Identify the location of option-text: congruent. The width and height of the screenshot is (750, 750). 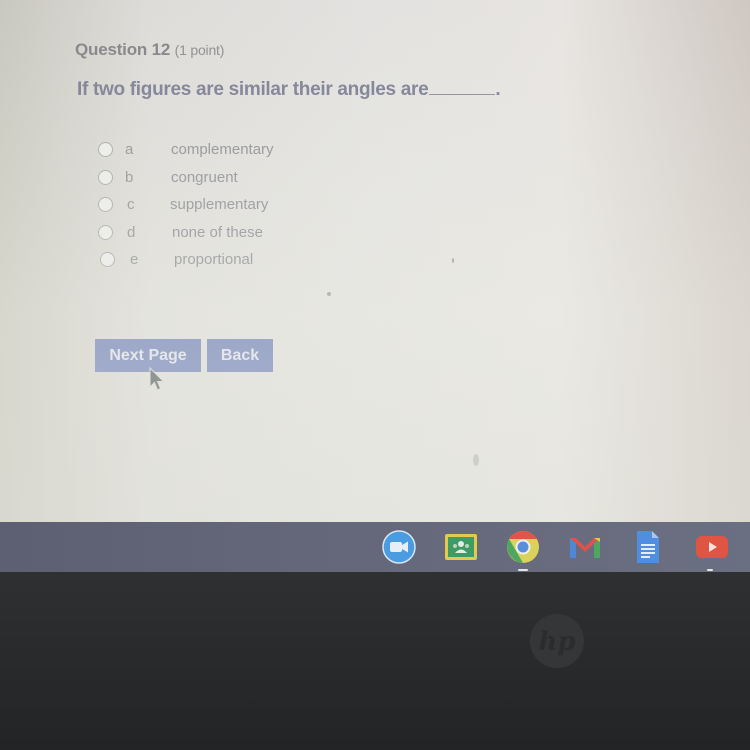
(204, 177).